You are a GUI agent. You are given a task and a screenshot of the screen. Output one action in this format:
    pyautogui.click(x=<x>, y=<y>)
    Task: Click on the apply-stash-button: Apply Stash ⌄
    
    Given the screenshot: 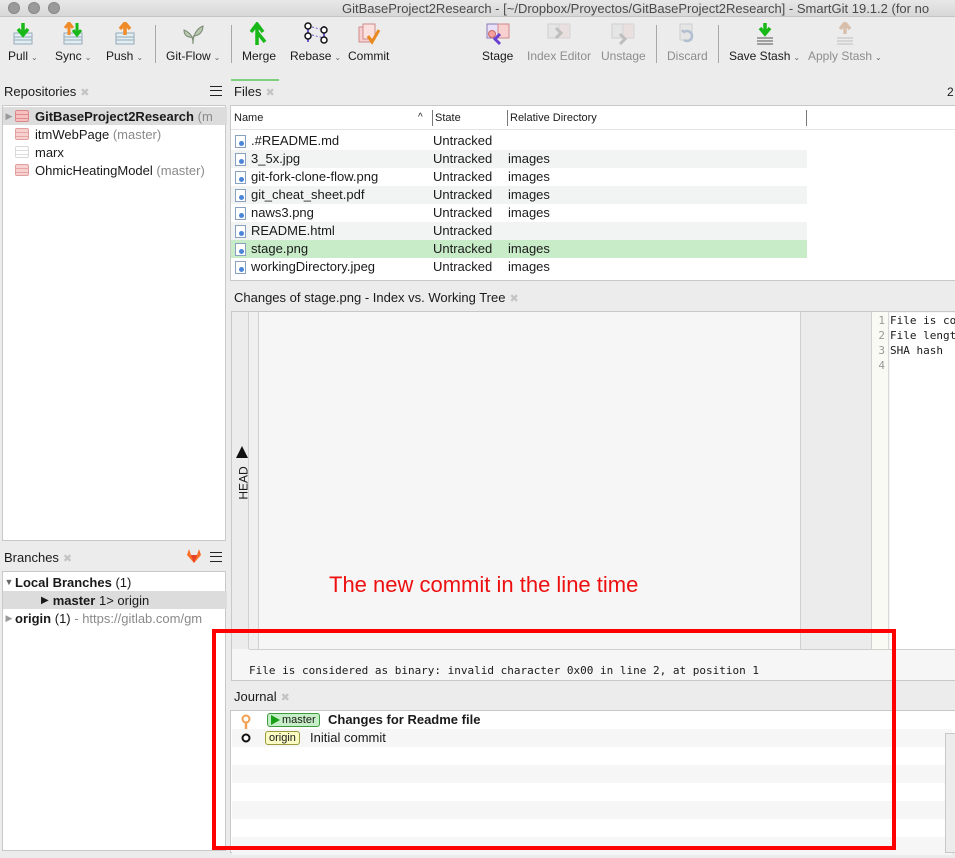 What is the action you would take?
    pyautogui.click(x=845, y=46)
    